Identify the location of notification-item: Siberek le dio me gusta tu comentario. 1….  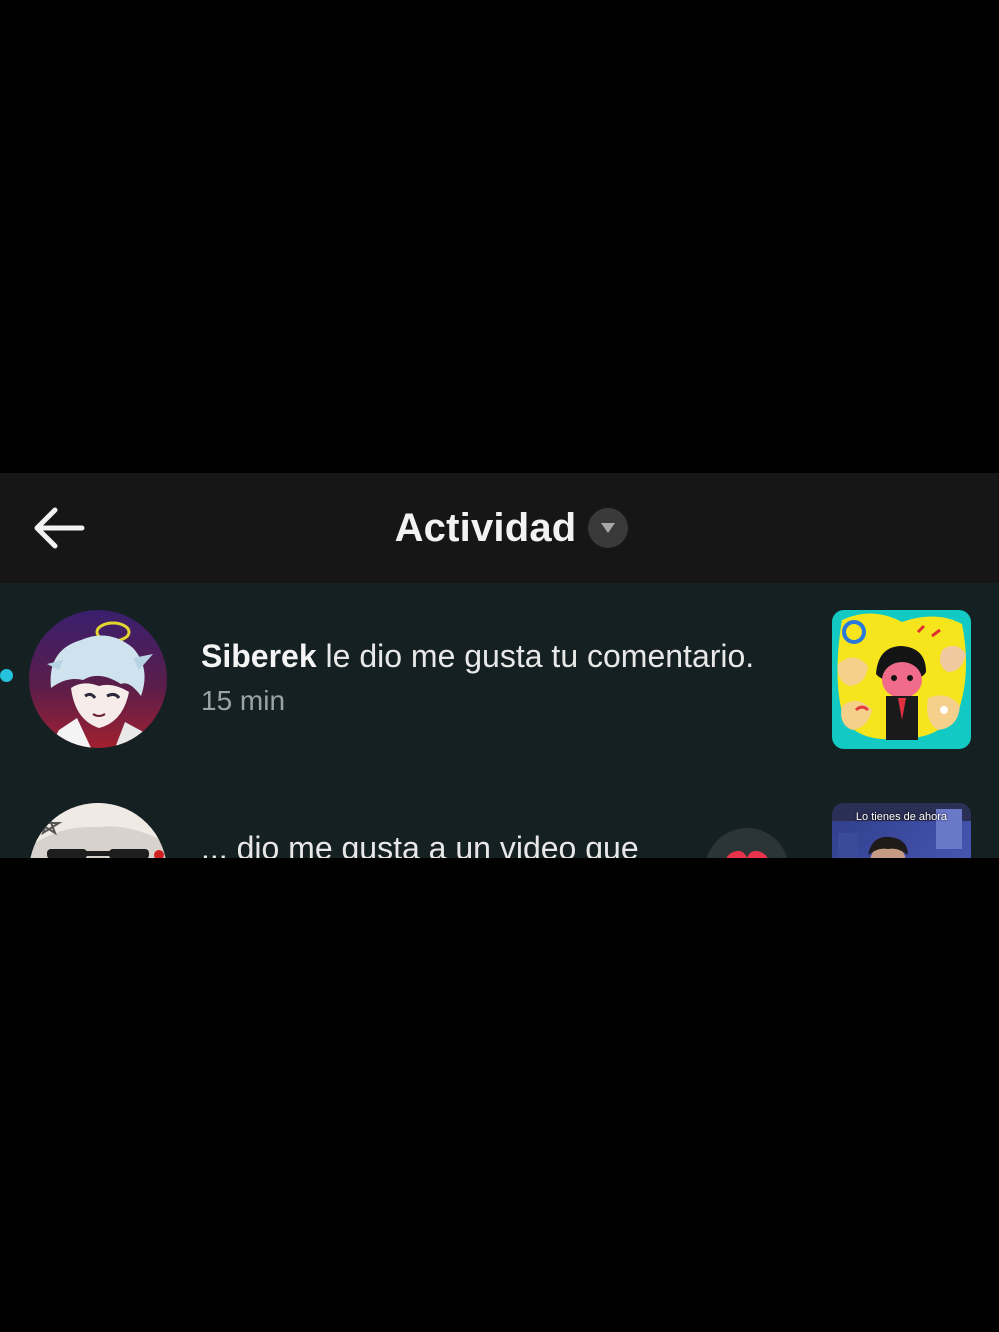
(499, 673).